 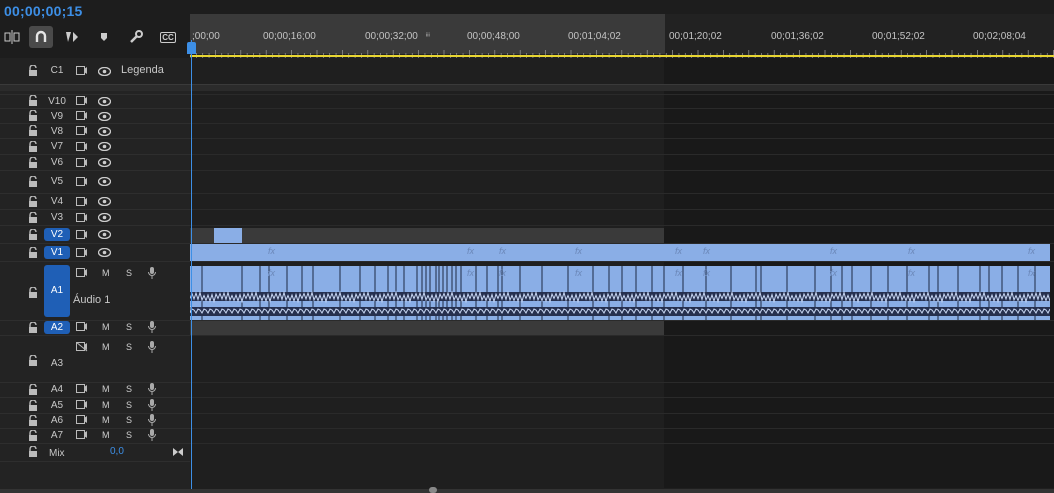 I want to click on add-marker-icon, so click(x=104, y=37).